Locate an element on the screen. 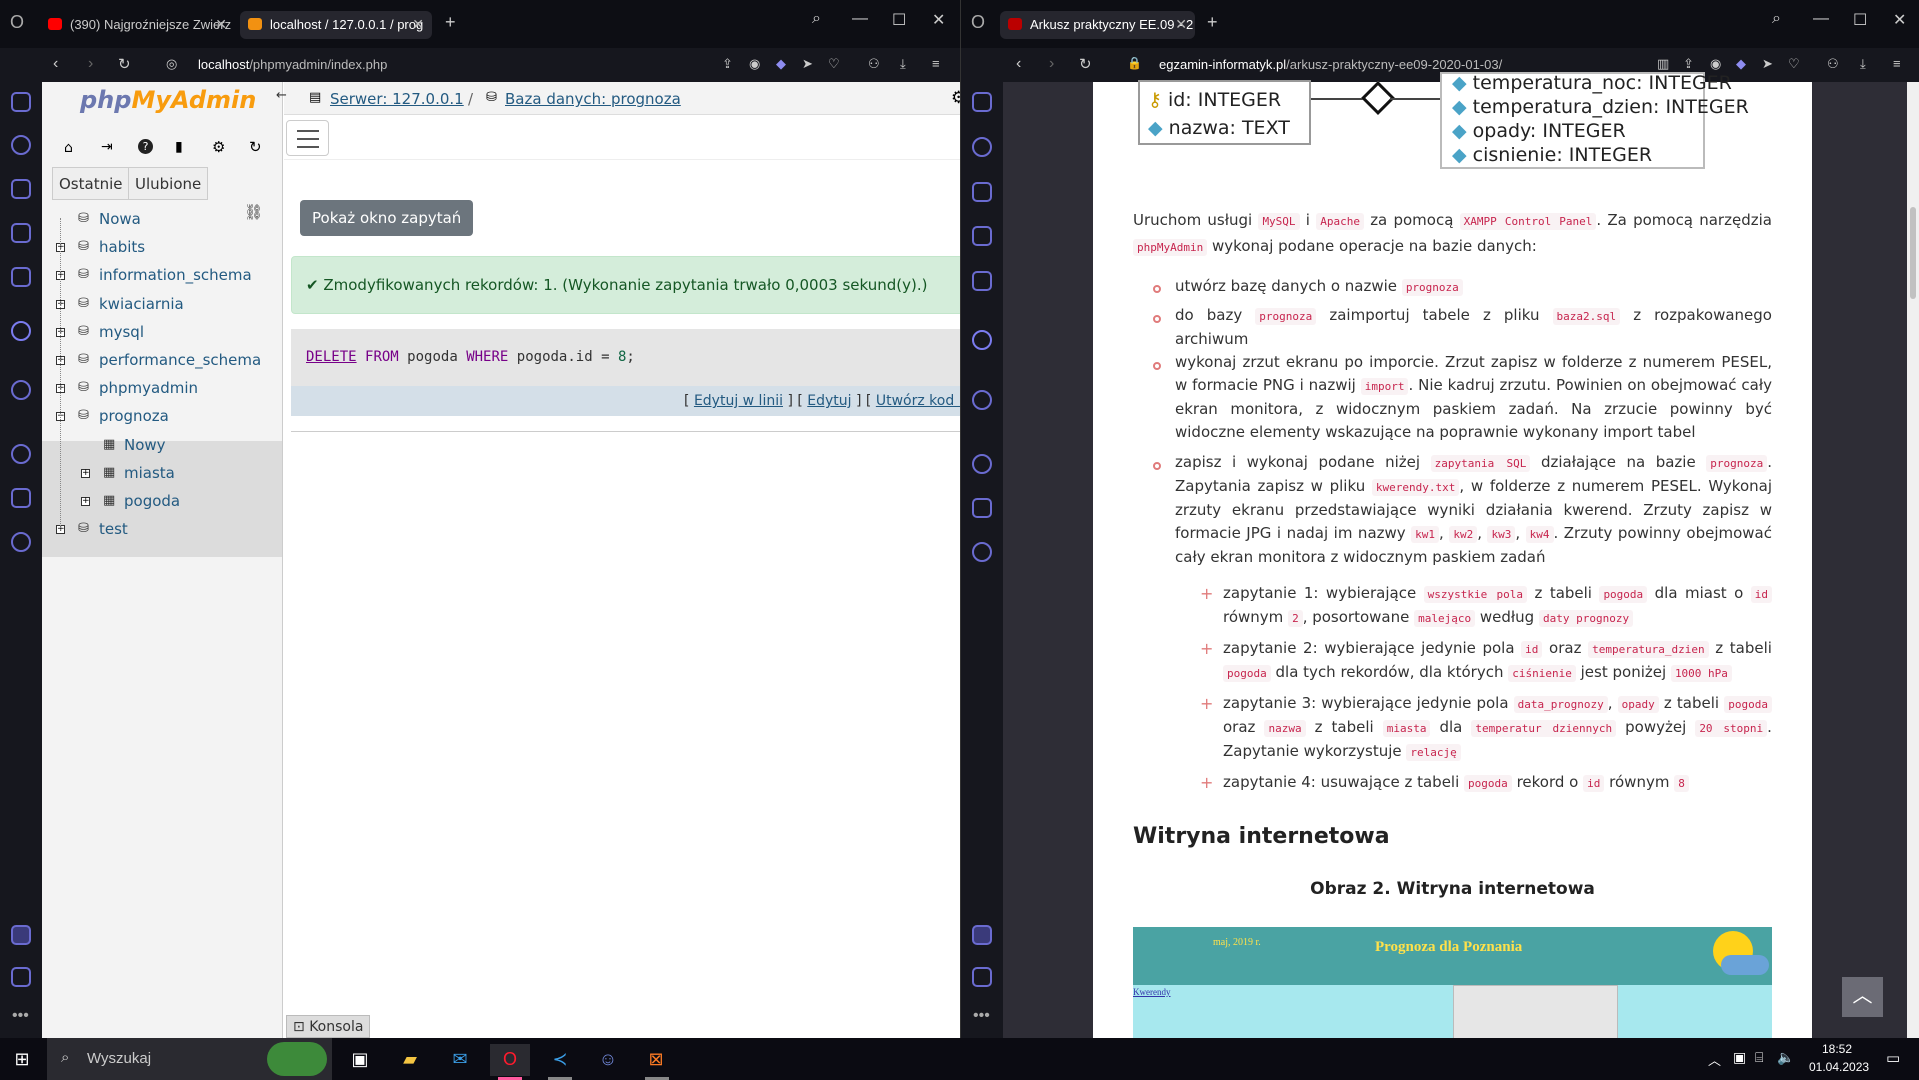  volume-icon: 🔈 is located at coordinates (1785, 1057).